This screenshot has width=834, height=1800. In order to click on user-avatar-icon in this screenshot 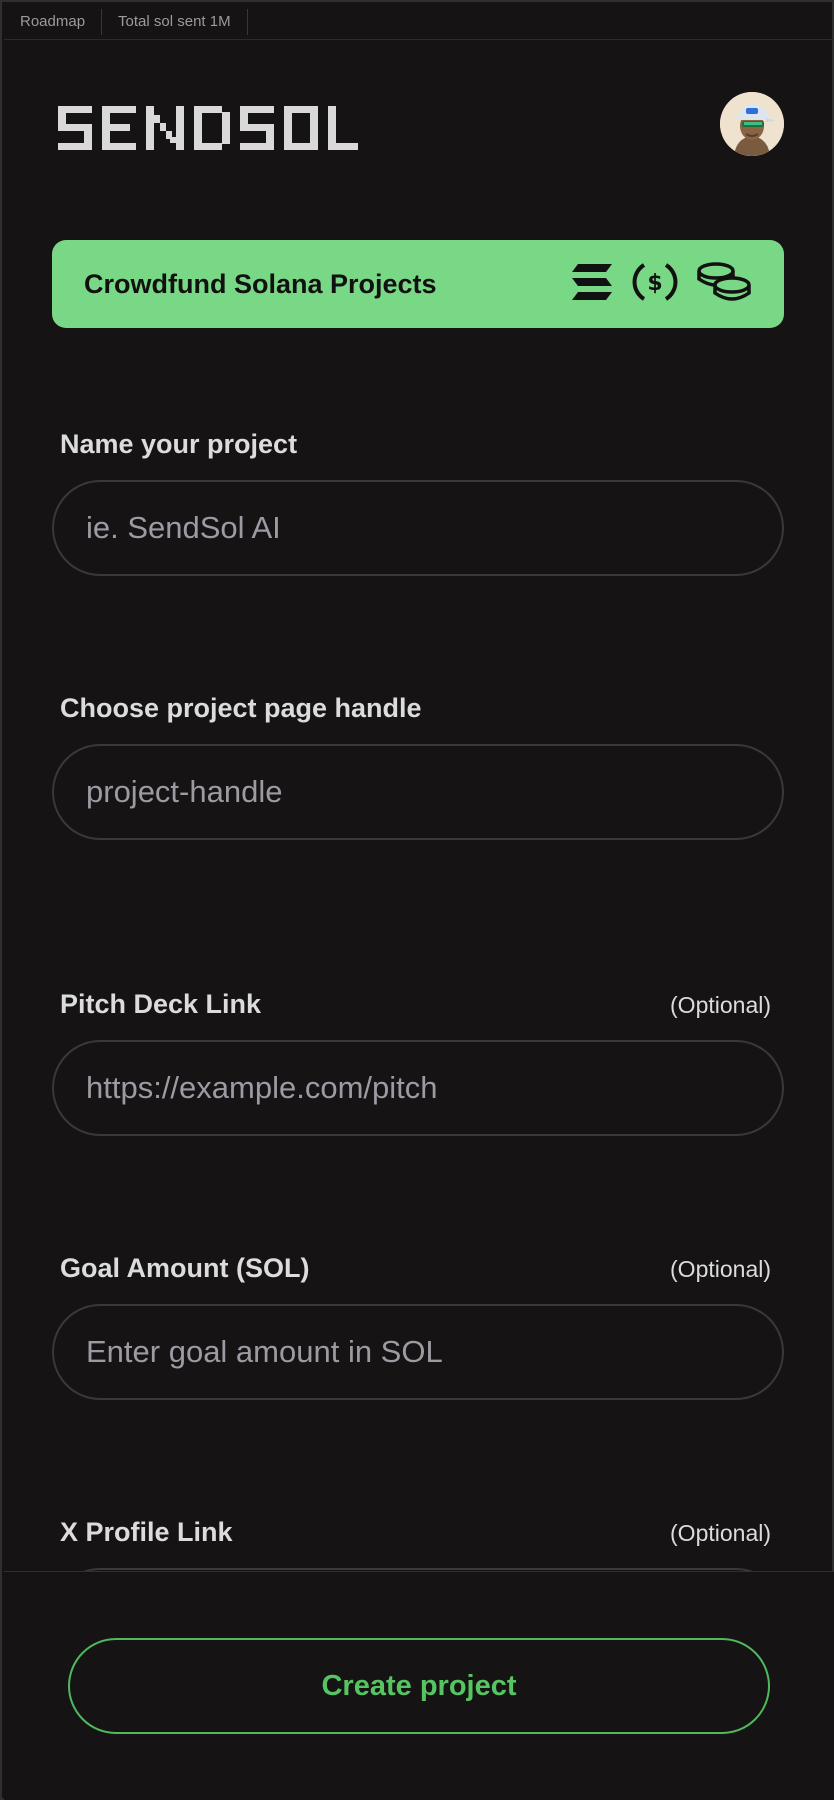, I will do `click(752, 124)`.